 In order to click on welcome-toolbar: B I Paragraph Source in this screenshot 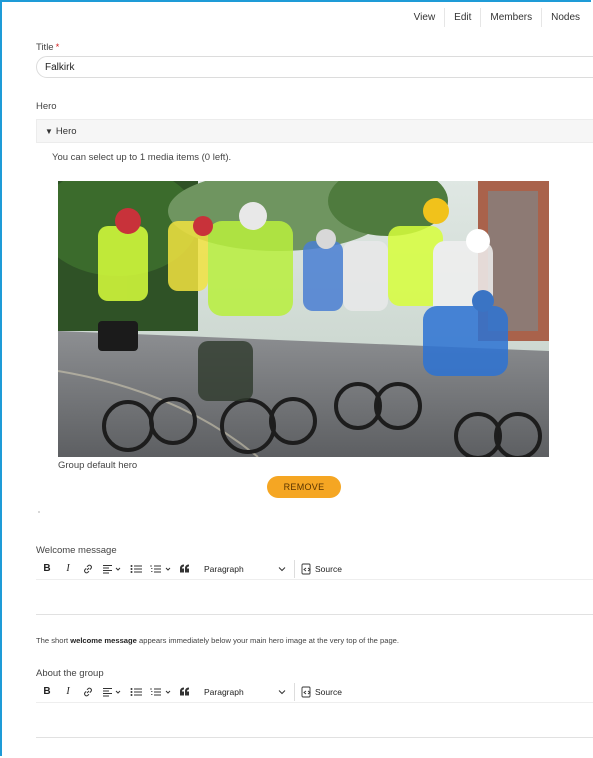, I will do `click(314, 569)`.